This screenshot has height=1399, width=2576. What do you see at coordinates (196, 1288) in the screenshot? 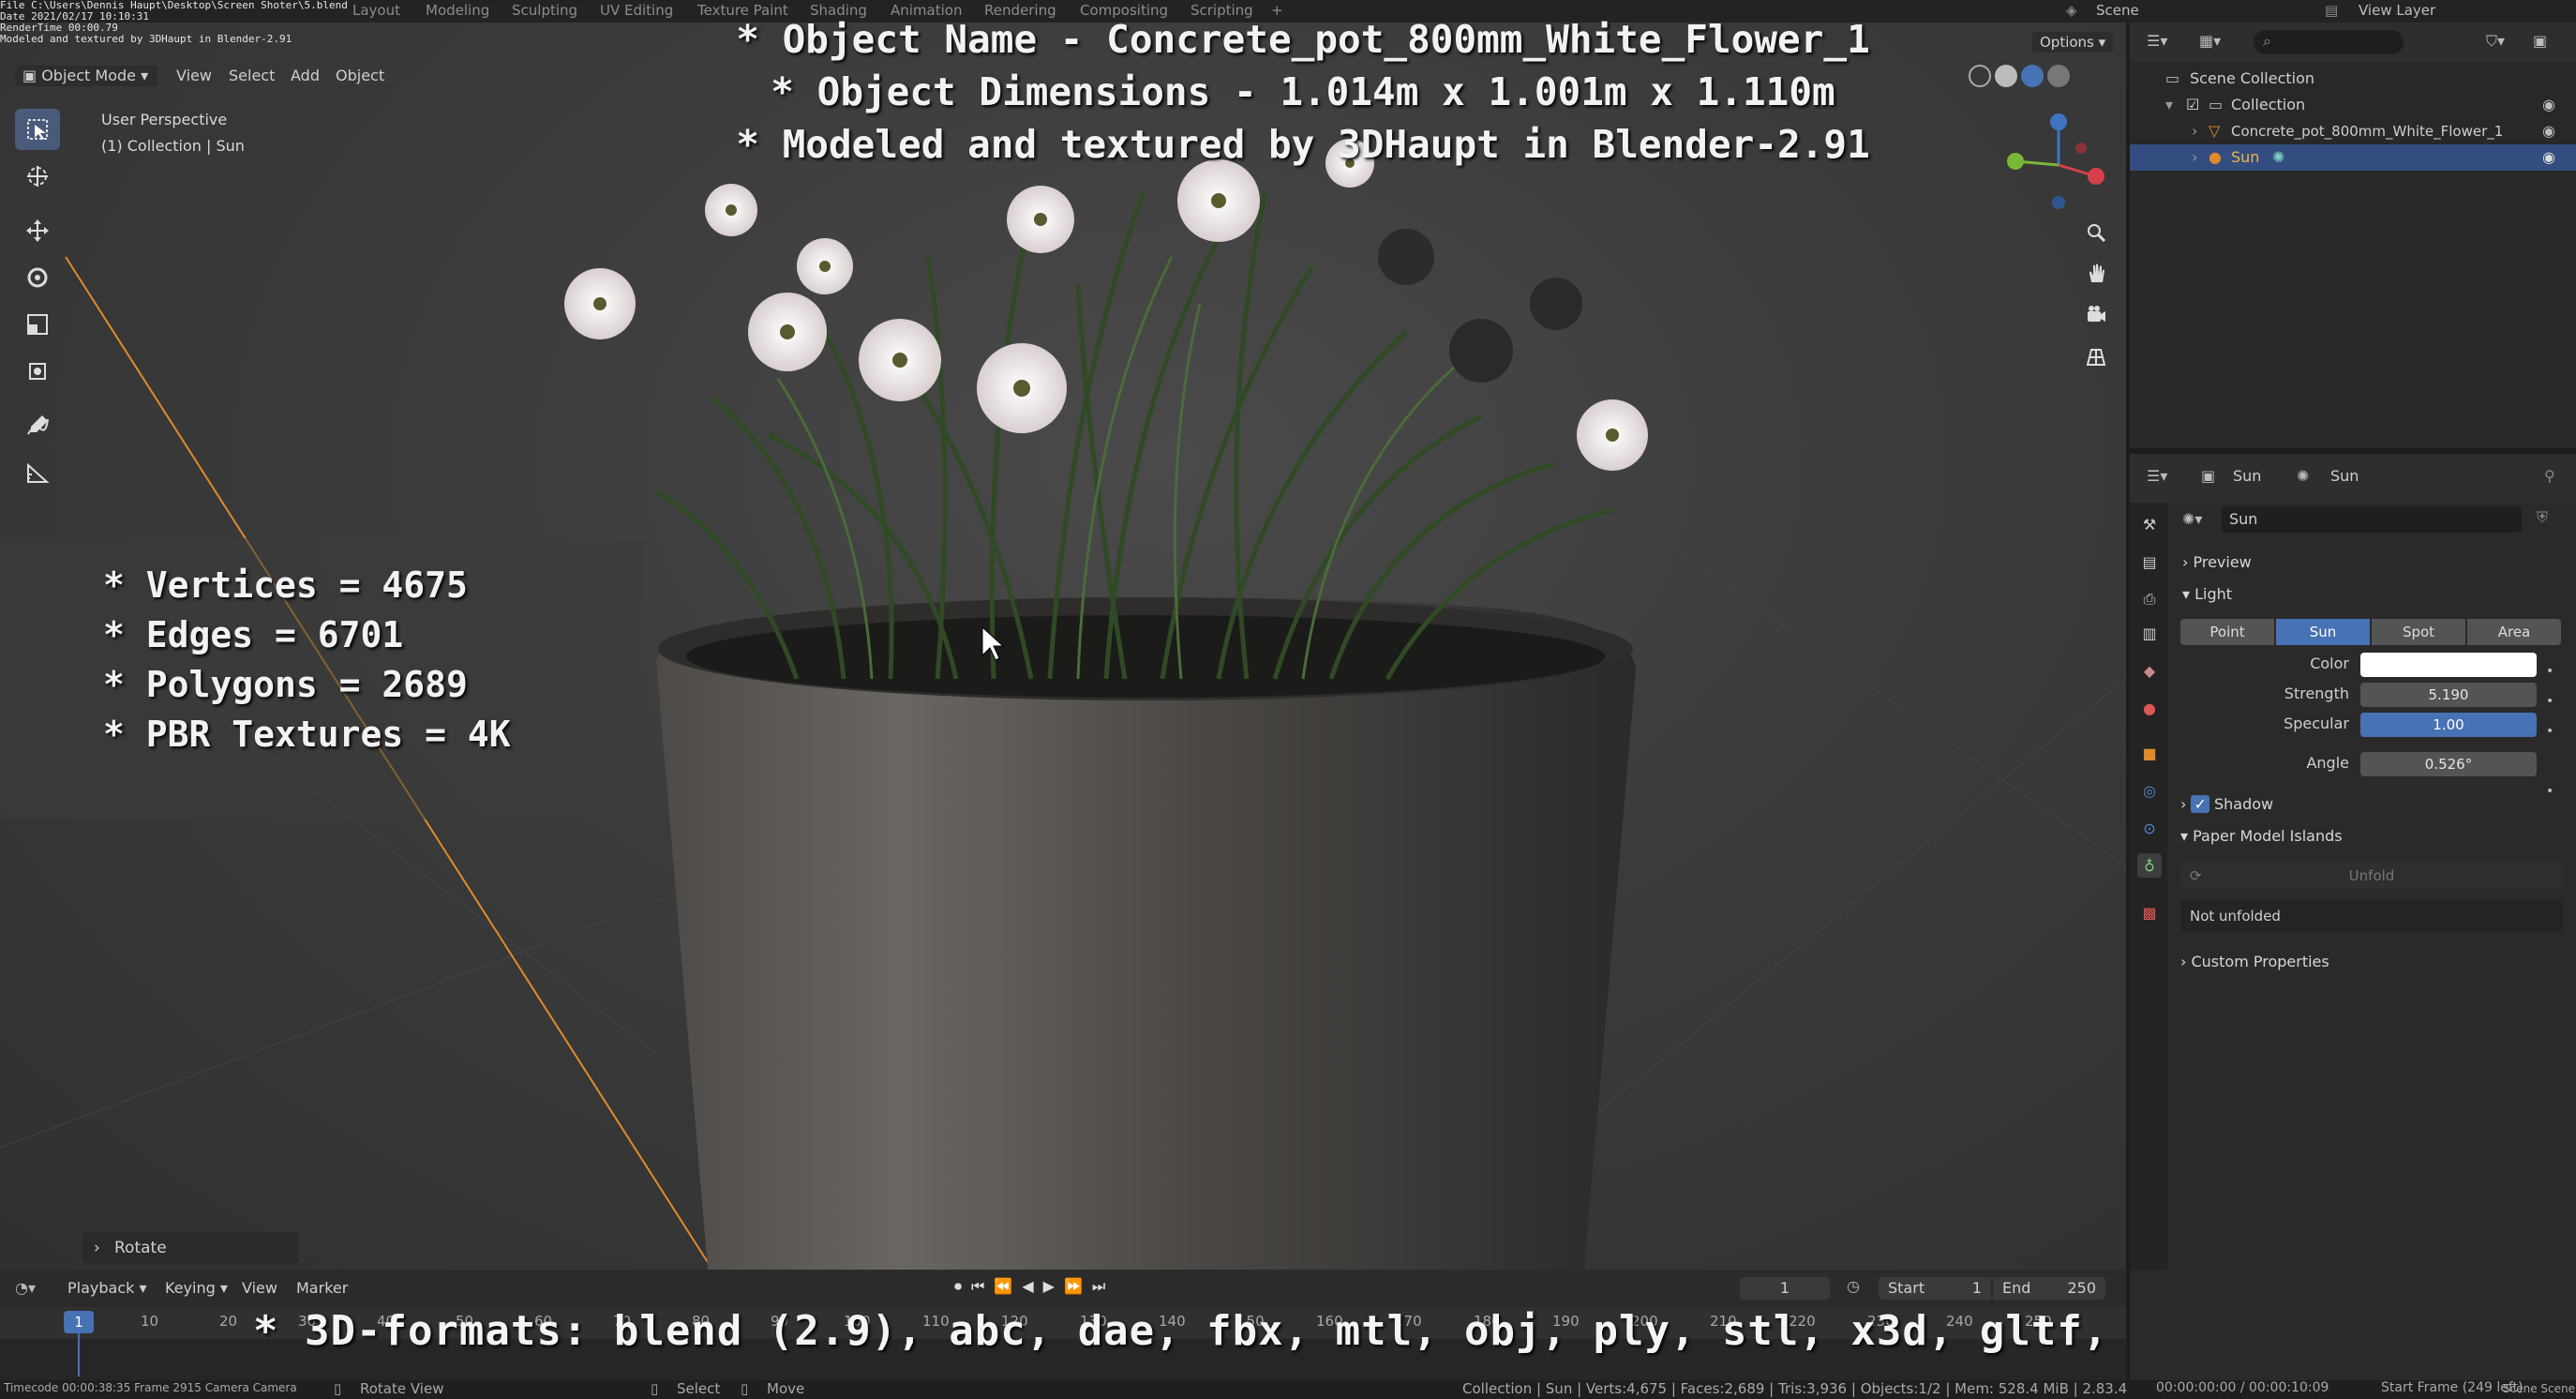
I see `menu-keying: Keying ▾` at bounding box center [196, 1288].